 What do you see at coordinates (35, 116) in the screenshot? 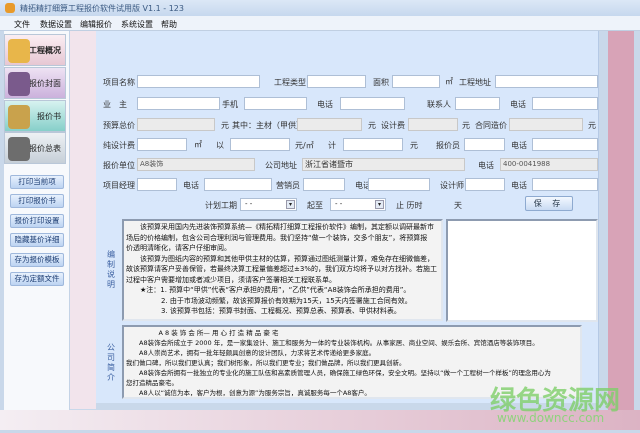
I see `tab-quote-book: 报价书` at bounding box center [35, 116].